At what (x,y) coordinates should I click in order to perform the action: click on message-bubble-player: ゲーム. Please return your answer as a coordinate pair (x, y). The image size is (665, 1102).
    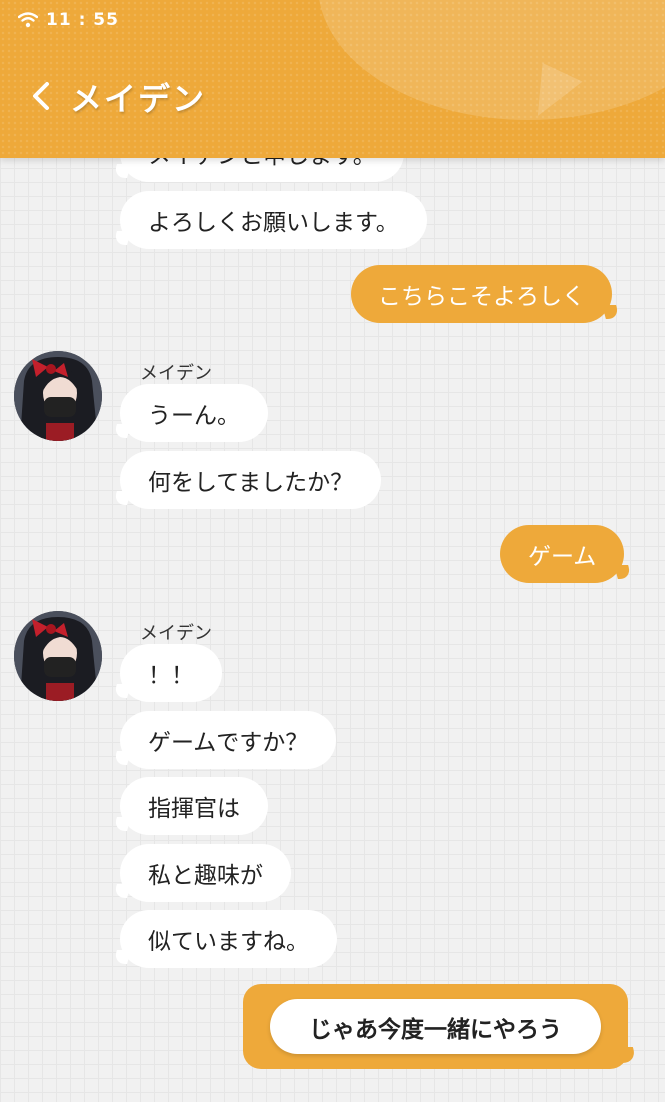
    Looking at the image, I should click on (562, 554).